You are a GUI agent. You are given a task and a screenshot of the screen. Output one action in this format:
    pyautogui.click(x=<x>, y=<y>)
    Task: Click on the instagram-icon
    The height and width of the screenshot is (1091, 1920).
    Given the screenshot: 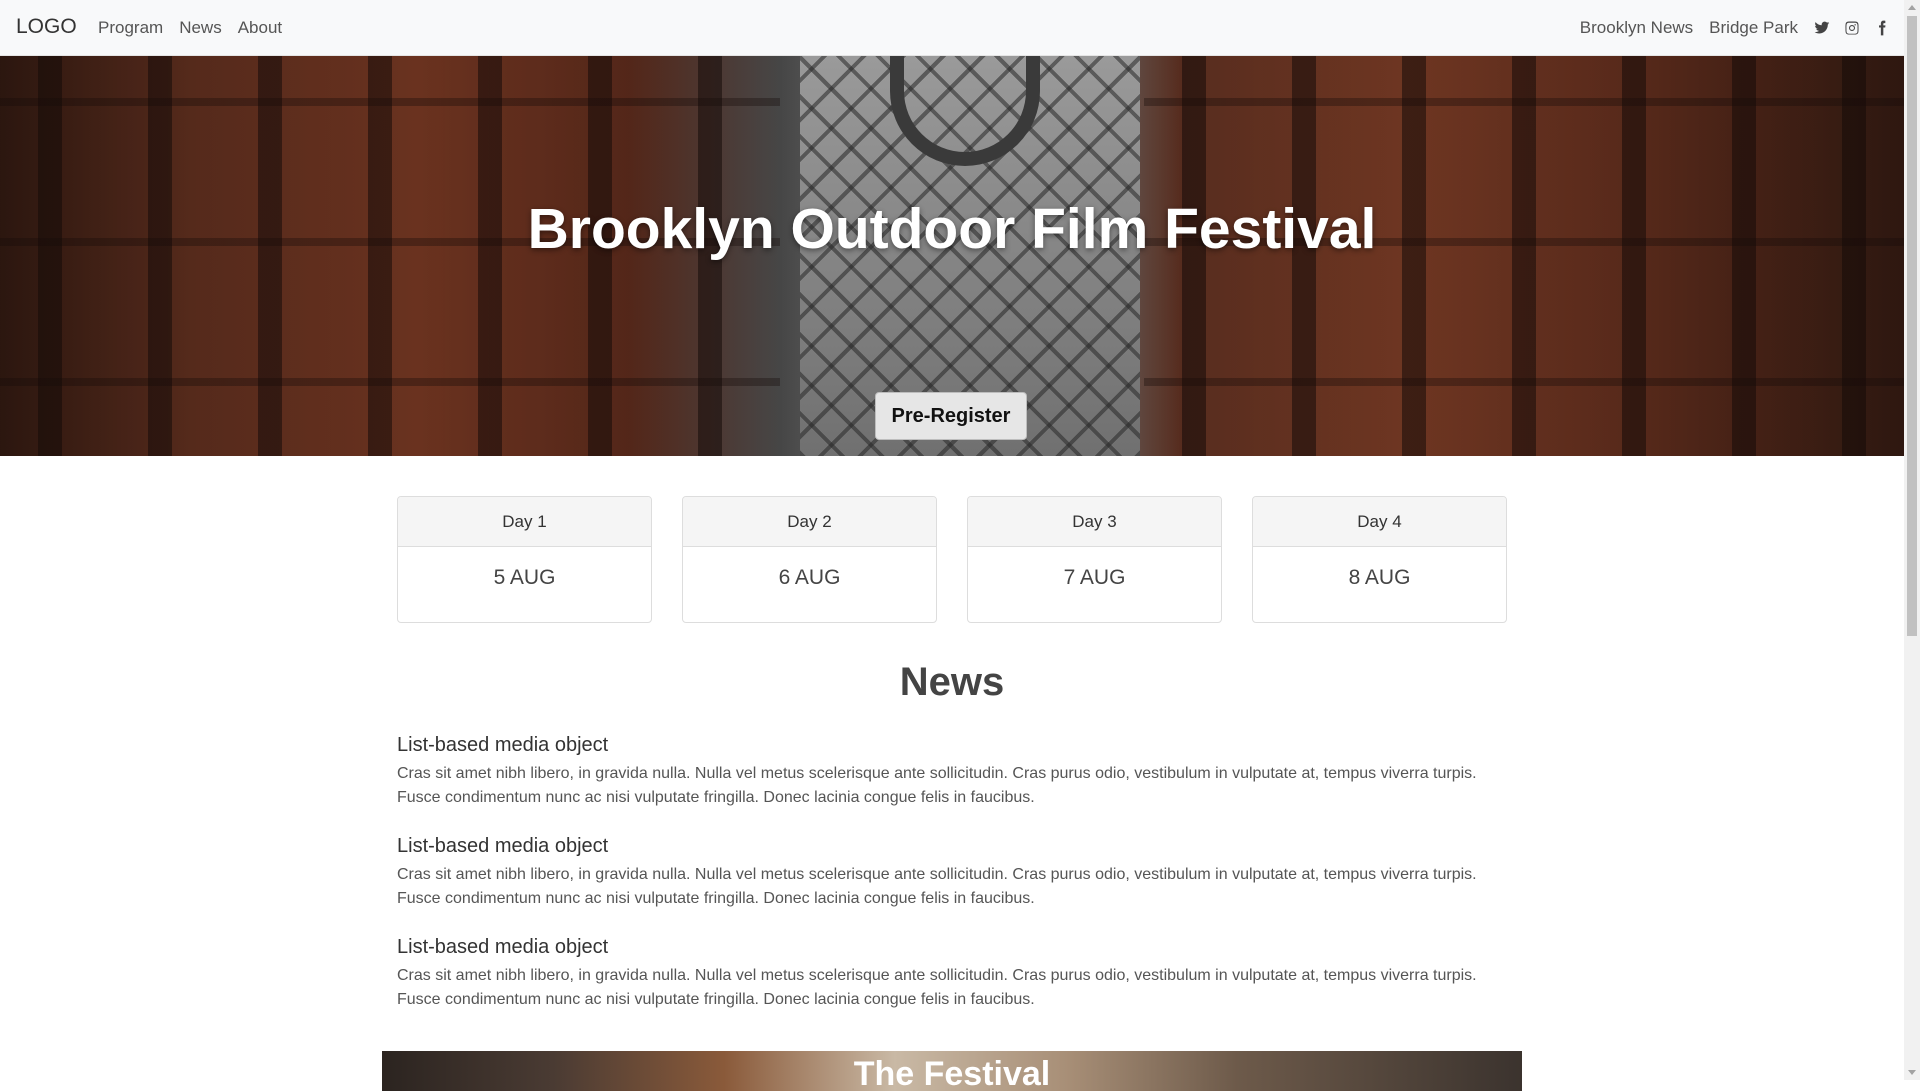 What is the action you would take?
    pyautogui.click(x=1852, y=28)
    